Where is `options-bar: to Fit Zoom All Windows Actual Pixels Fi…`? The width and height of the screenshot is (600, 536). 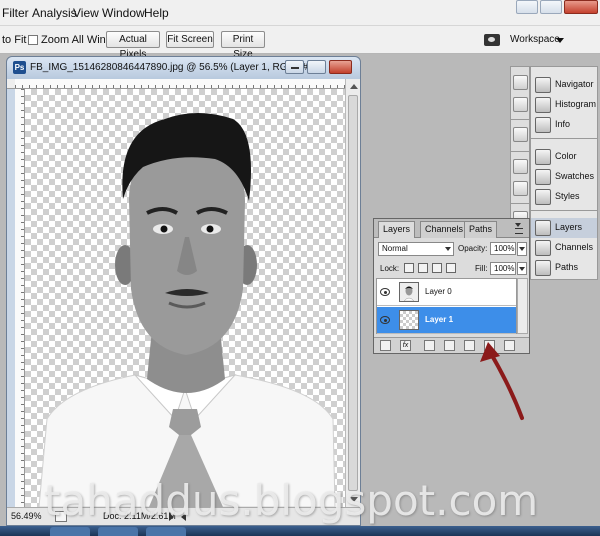
options-bar: to Fit Zoom All Windows Actual Pixels Fi… is located at coordinates (300, 43).